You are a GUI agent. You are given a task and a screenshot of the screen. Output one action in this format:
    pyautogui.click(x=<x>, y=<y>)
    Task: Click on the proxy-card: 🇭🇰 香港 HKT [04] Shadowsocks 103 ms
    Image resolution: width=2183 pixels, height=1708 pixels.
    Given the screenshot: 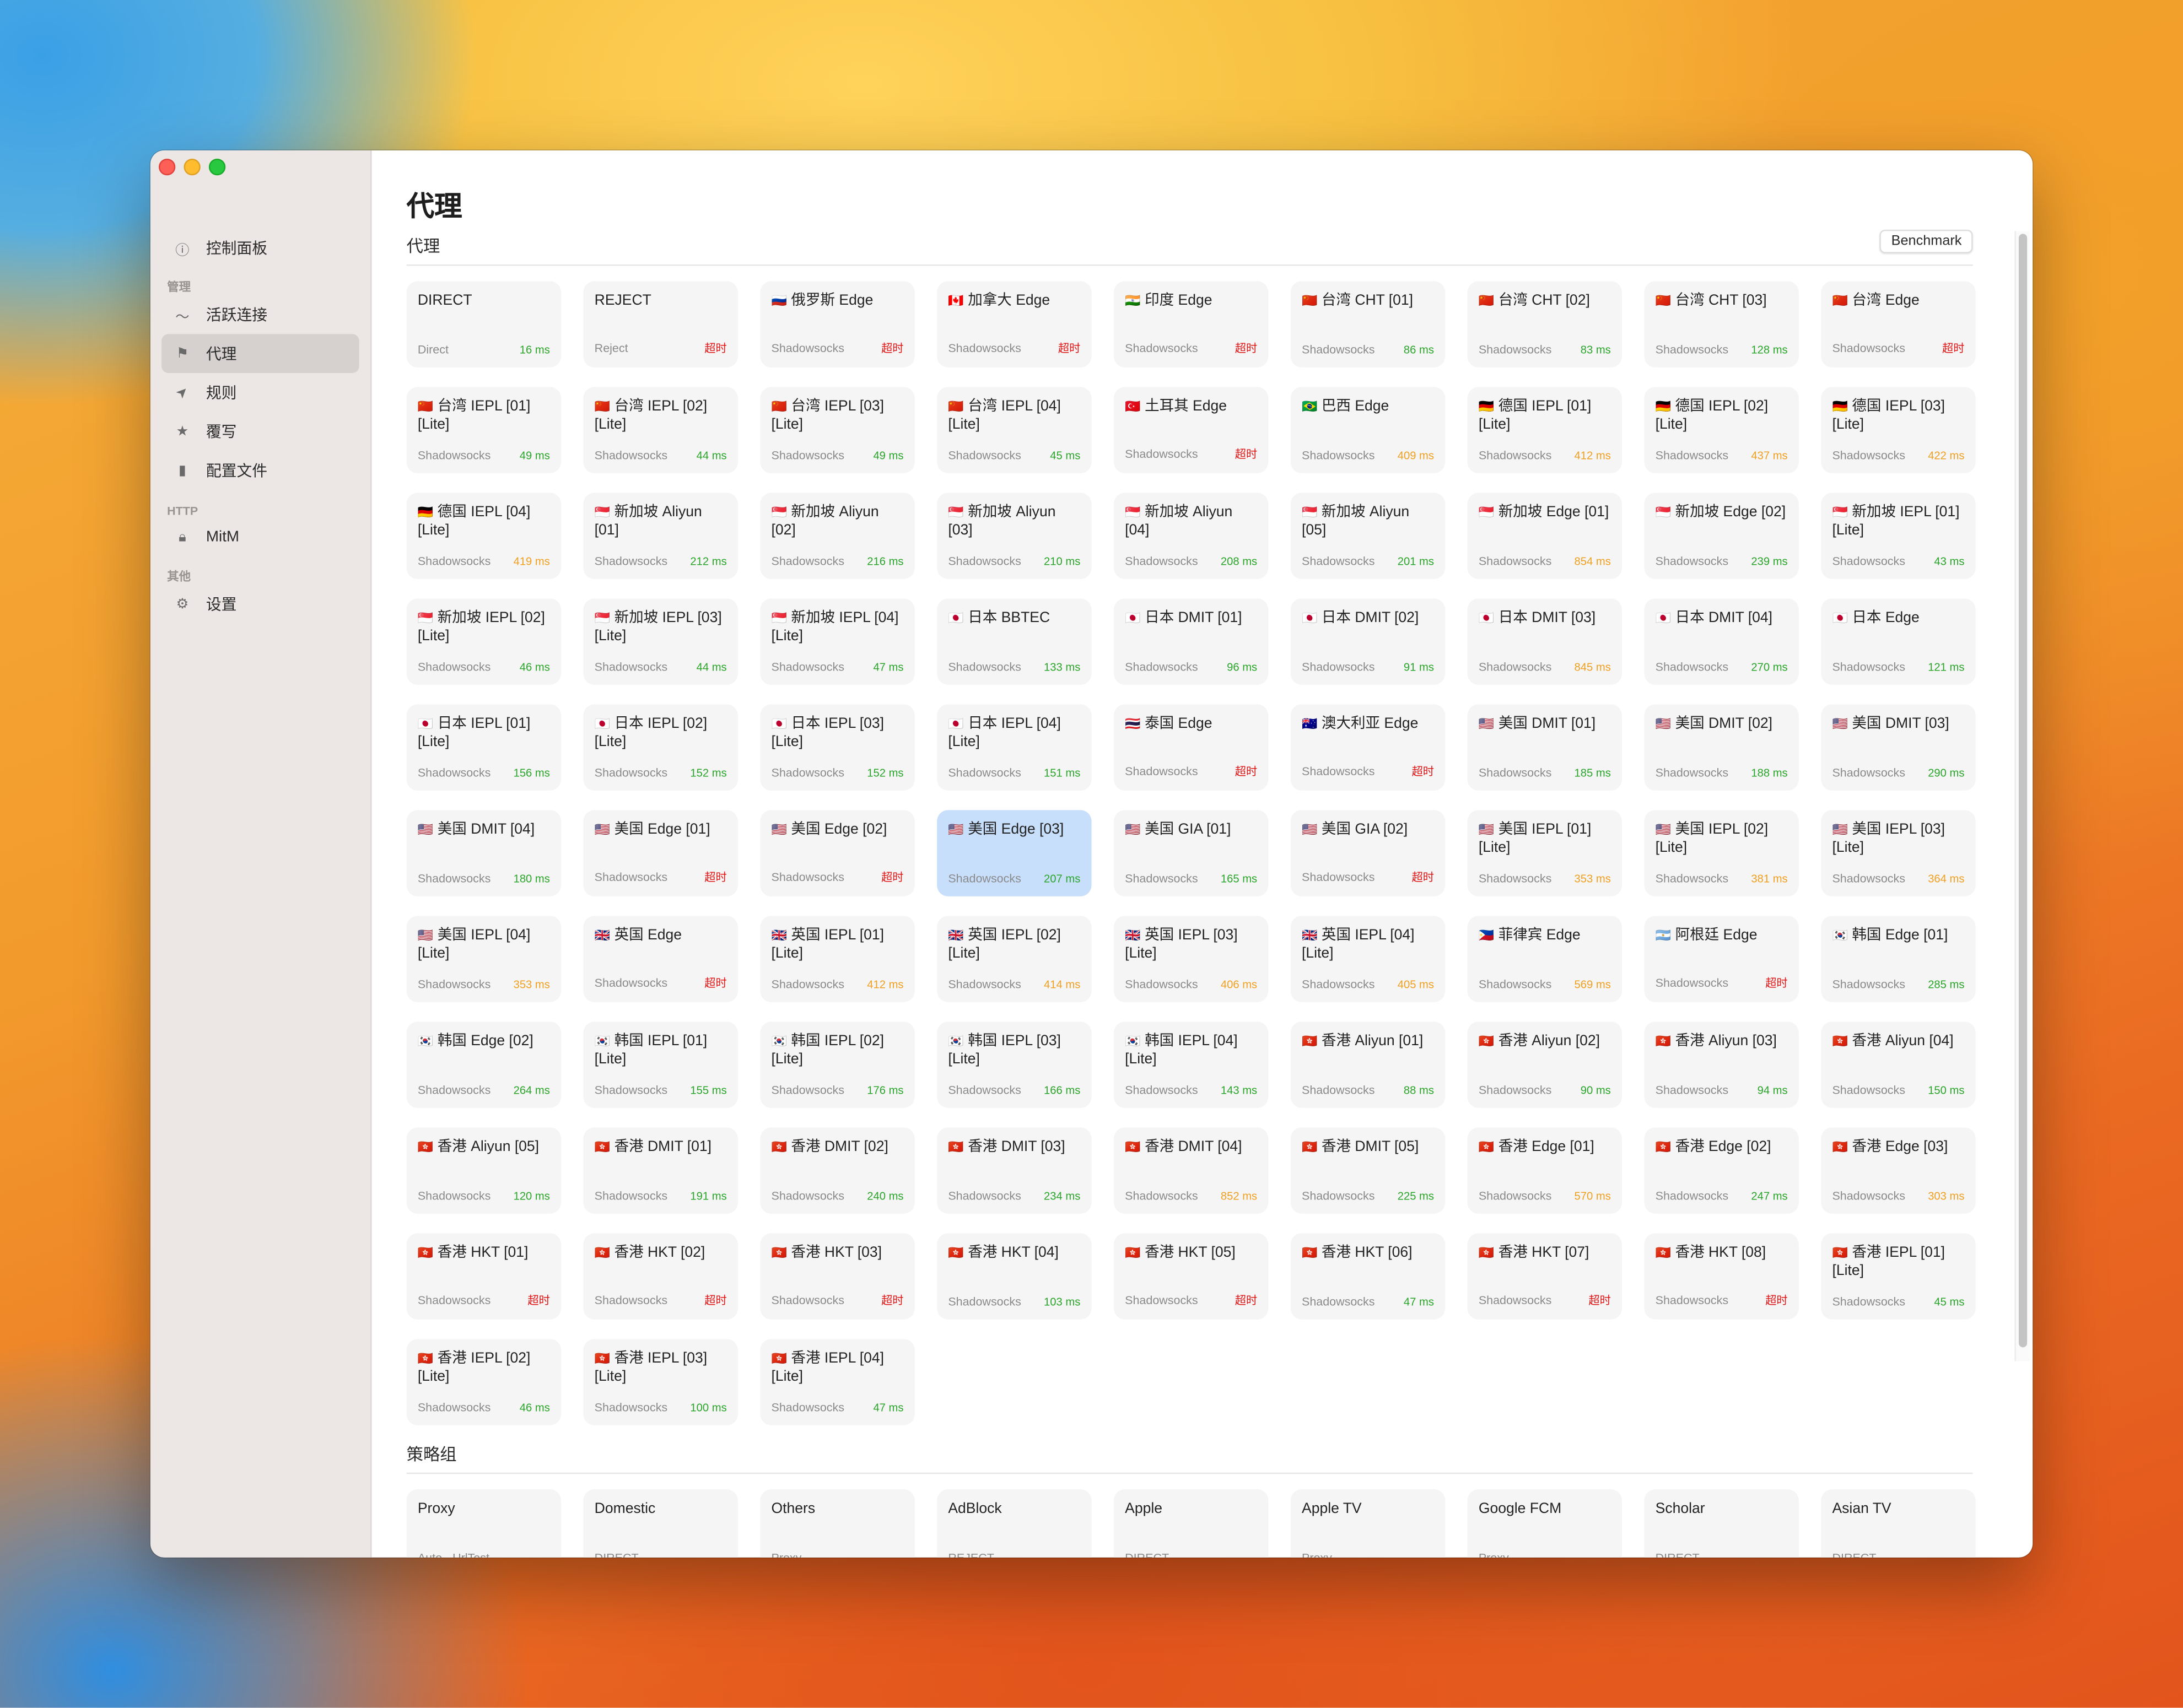 What is the action you would take?
    pyautogui.click(x=1015, y=1277)
    